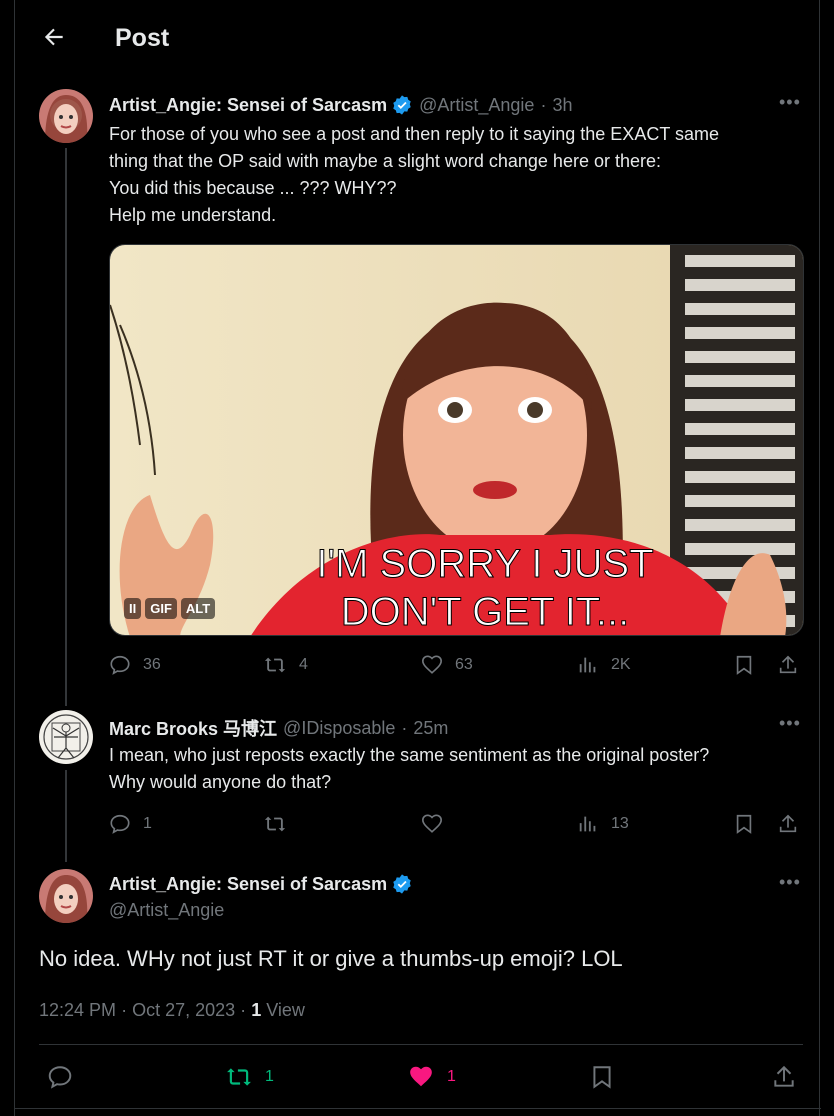 The width and height of the screenshot is (834, 1116). I want to click on gif-badge: GIF, so click(161, 608).